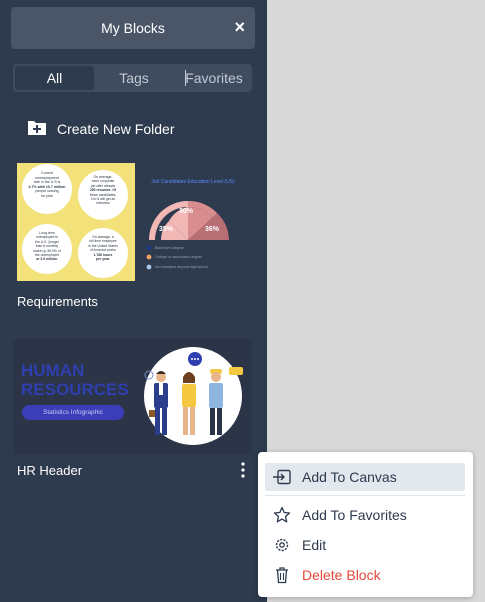  I want to click on people-illustration, so click(193, 396).